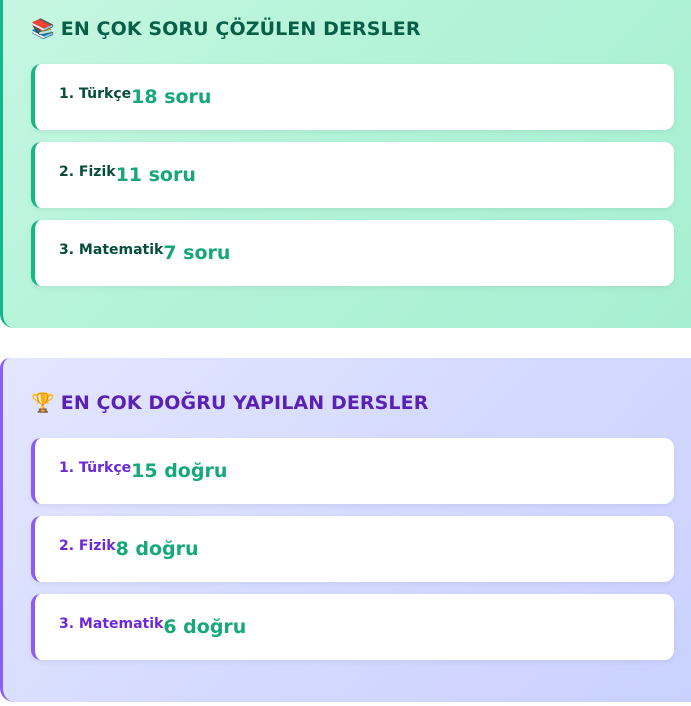 This screenshot has width=691, height=706. Describe the element at coordinates (43, 28) in the screenshot. I see `books-icon: 📚` at that location.